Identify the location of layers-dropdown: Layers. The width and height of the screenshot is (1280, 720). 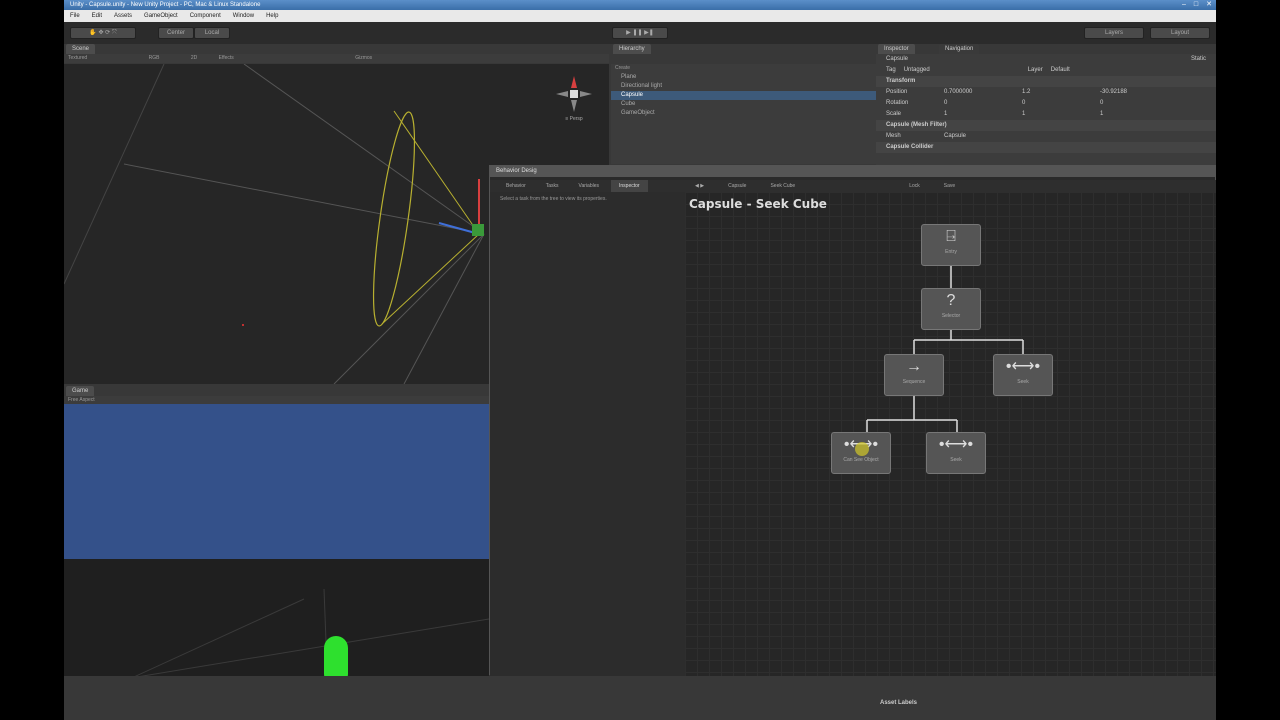
(1114, 33).